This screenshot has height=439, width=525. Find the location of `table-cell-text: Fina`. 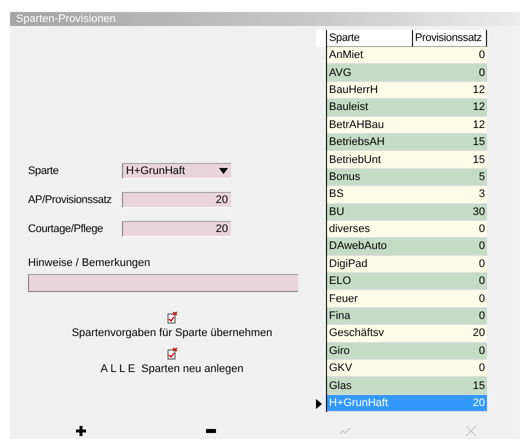

table-cell-text: Fina is located at coordinates (340, 316).